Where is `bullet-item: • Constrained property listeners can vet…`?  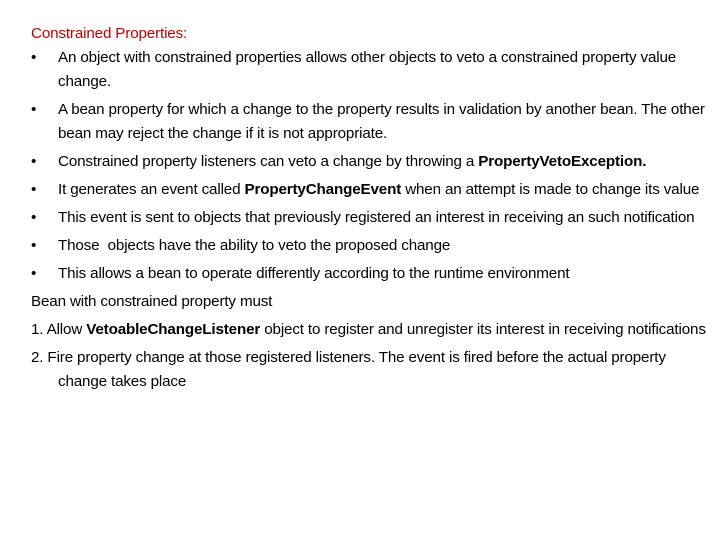 bullet-item: • Constrained property listeners can vet… is located at coordinates (371, 162).